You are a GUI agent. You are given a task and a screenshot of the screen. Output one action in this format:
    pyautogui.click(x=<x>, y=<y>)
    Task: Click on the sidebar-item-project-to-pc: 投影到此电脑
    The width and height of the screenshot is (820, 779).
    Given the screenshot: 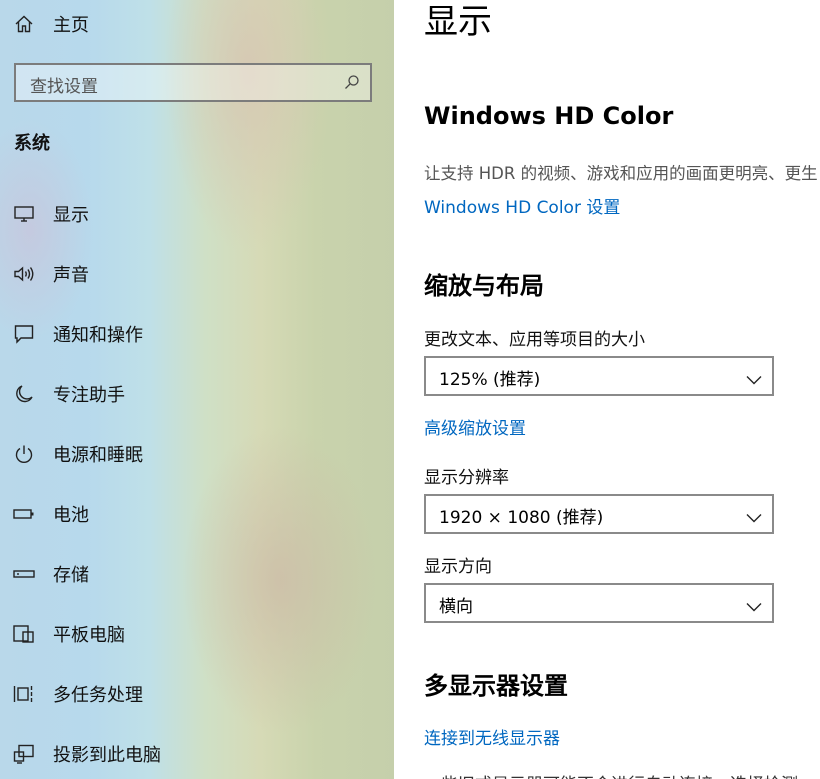 What is the action you would take?
    pyautogui.click(x=197, y=754)
    